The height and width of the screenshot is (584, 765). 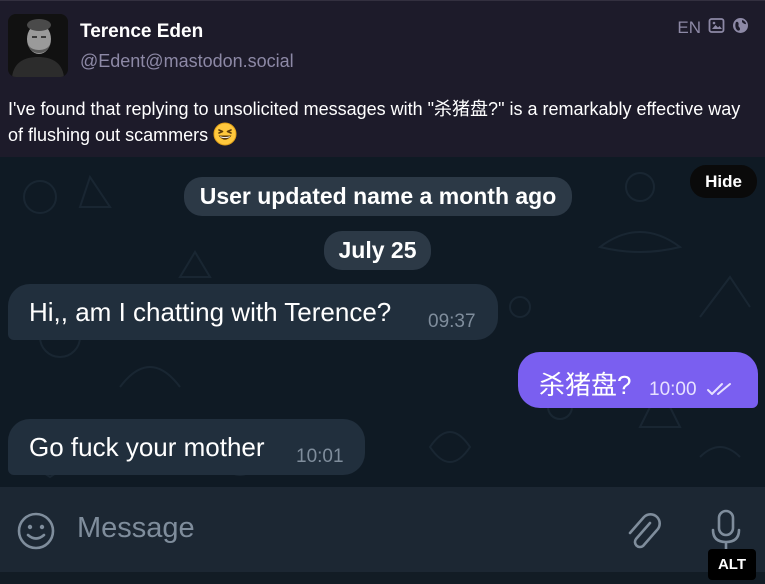 What do you see at coordinates (638, 380) in the screenshot?
I see `outgoing-message: 杀猪盘? 10:00` at bounding box center [638, 380].